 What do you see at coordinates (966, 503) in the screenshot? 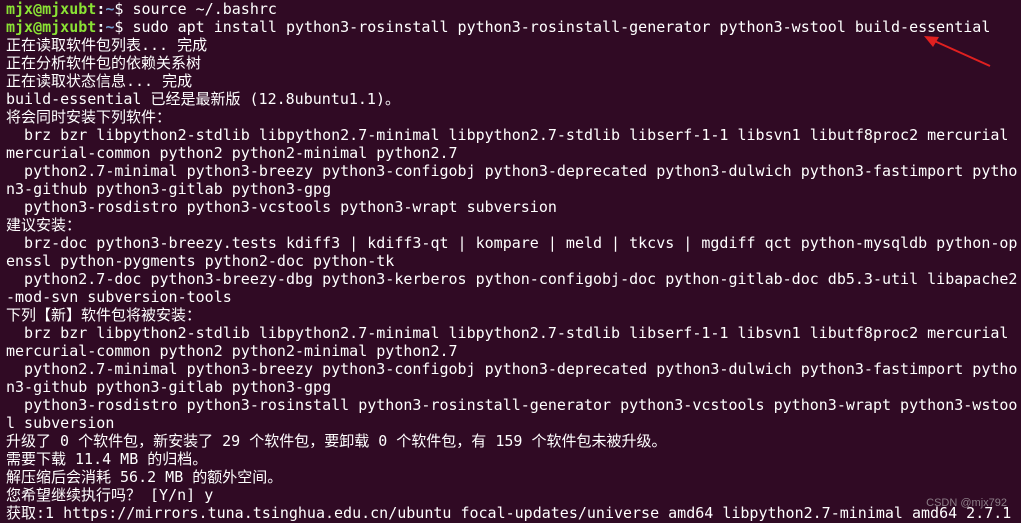
I see `watermark: CSDN @mjx792` at bounding box center [966, 503].